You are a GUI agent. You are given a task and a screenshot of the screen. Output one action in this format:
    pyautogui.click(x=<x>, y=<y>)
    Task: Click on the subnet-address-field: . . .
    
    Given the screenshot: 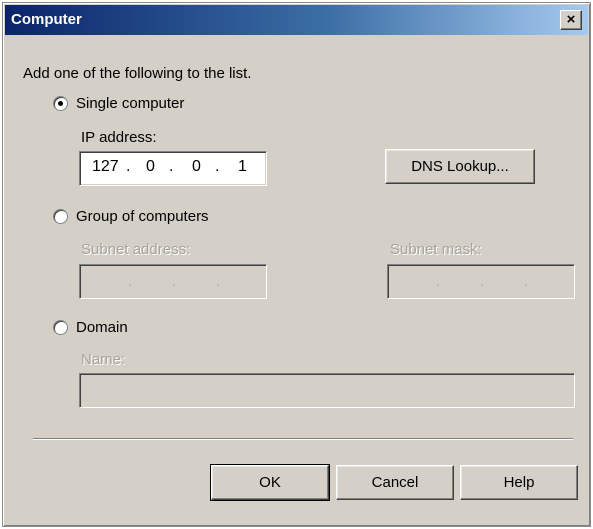 What is the action you would take?
    pyautogui.click(x=173, y=281)
    